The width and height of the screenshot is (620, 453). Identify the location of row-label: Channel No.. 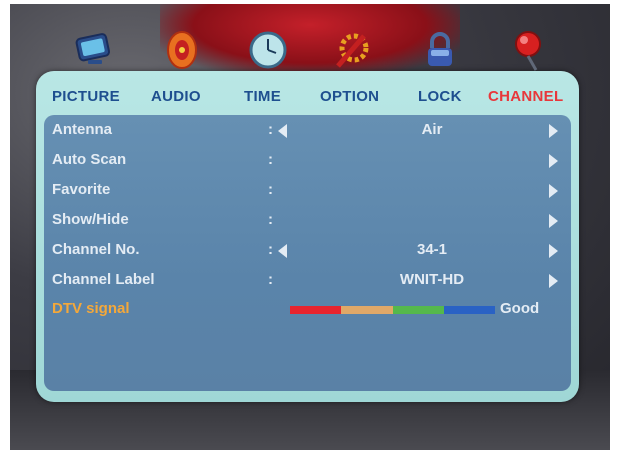
(96, 249).